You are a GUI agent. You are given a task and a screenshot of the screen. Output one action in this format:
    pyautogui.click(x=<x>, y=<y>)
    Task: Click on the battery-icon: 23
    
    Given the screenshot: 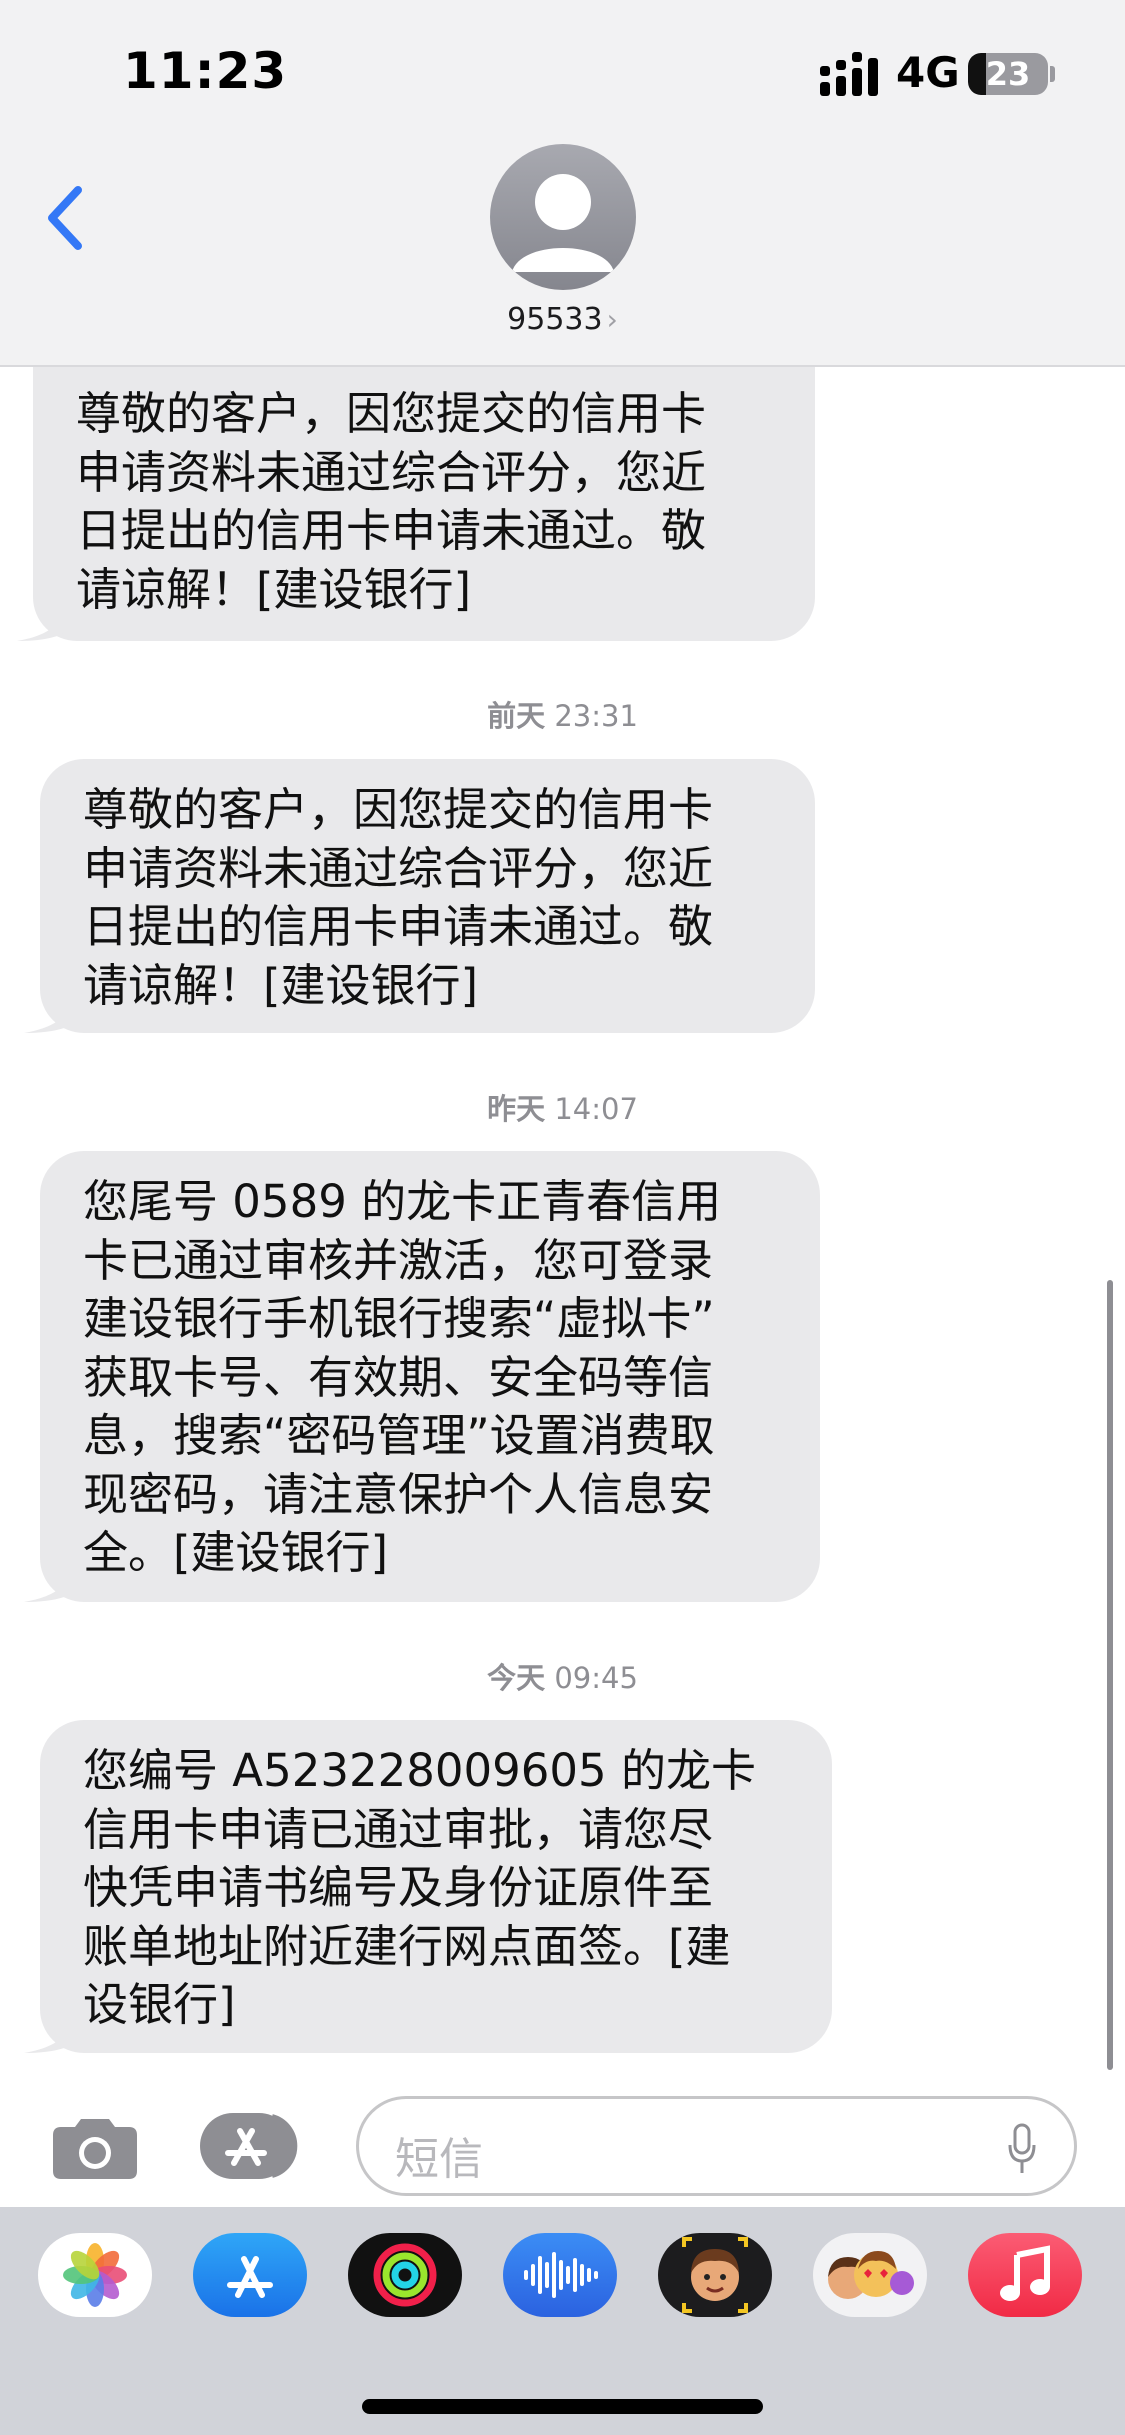 What is the action you would take?
    pyautogui.click(x=1008, y=74)
    